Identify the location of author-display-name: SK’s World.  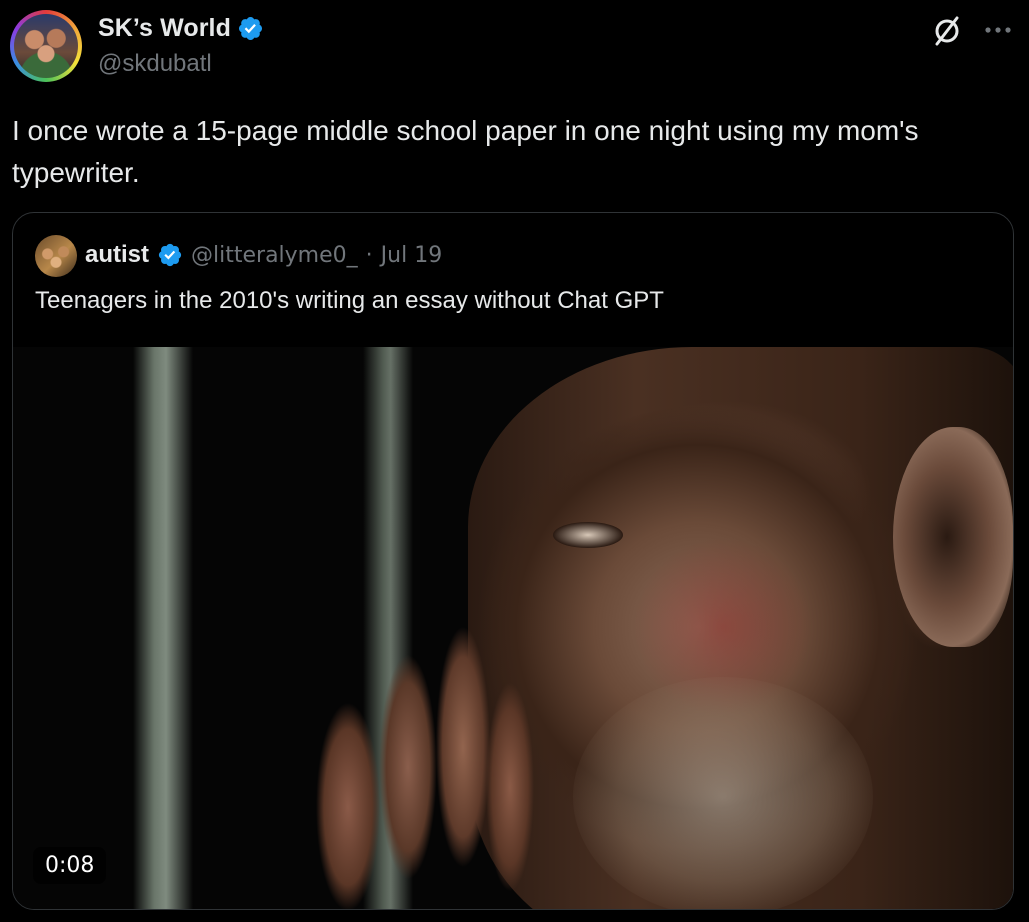
(181, 28).